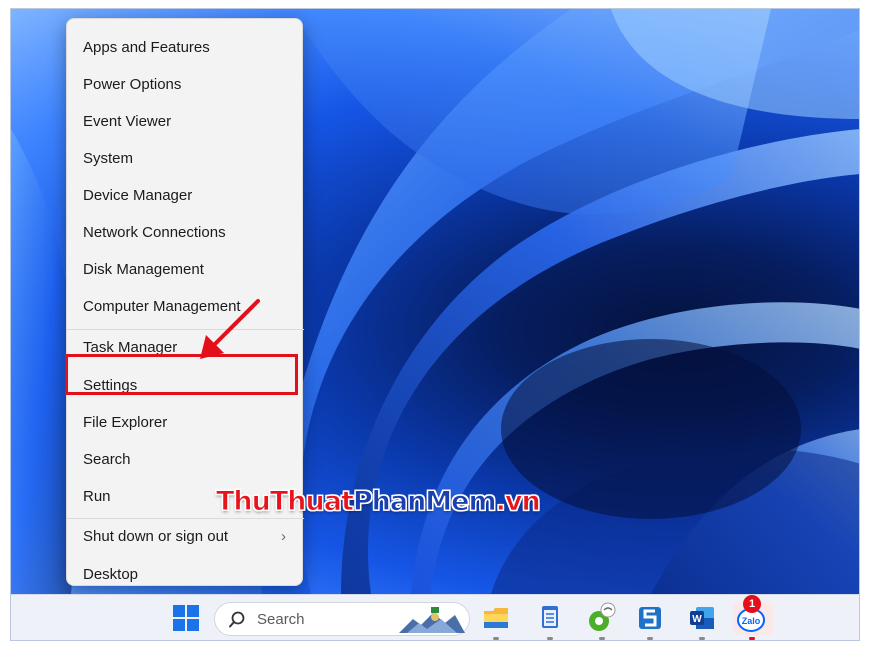 Image resolution: width=870 pixels, height=645 pixels. I want to click on red-arrow-icon, so click(230, 329).